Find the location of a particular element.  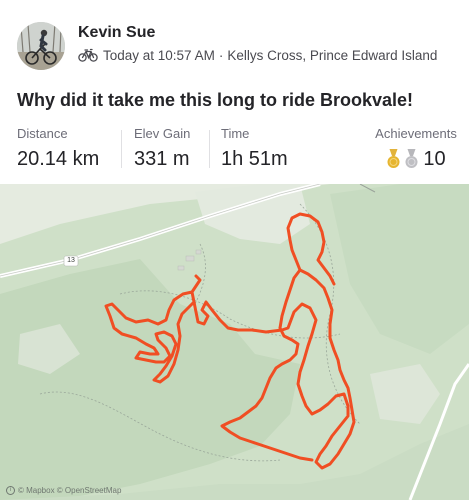

stat-time: Time 1h 51m is located at coordinates (254, 150).